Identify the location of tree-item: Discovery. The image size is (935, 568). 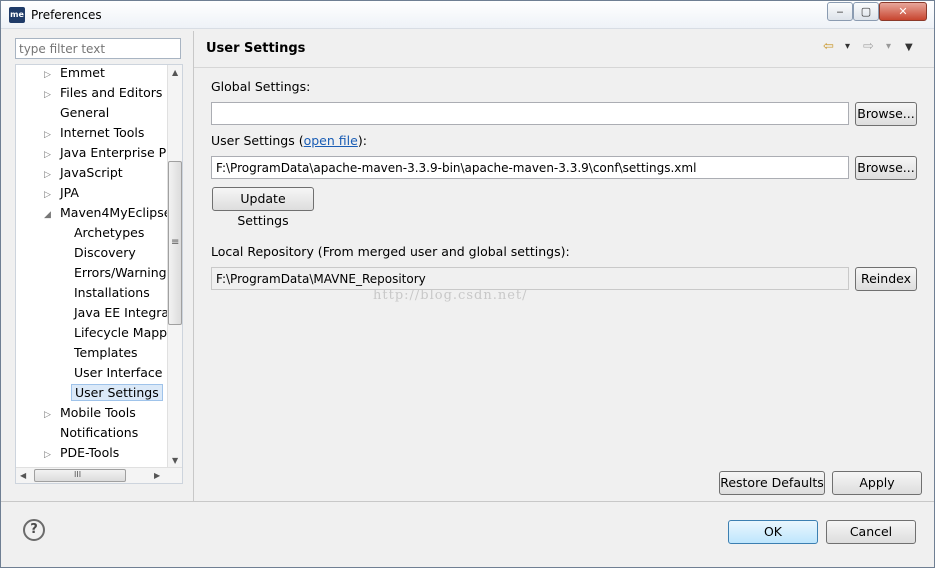
(105, 253).